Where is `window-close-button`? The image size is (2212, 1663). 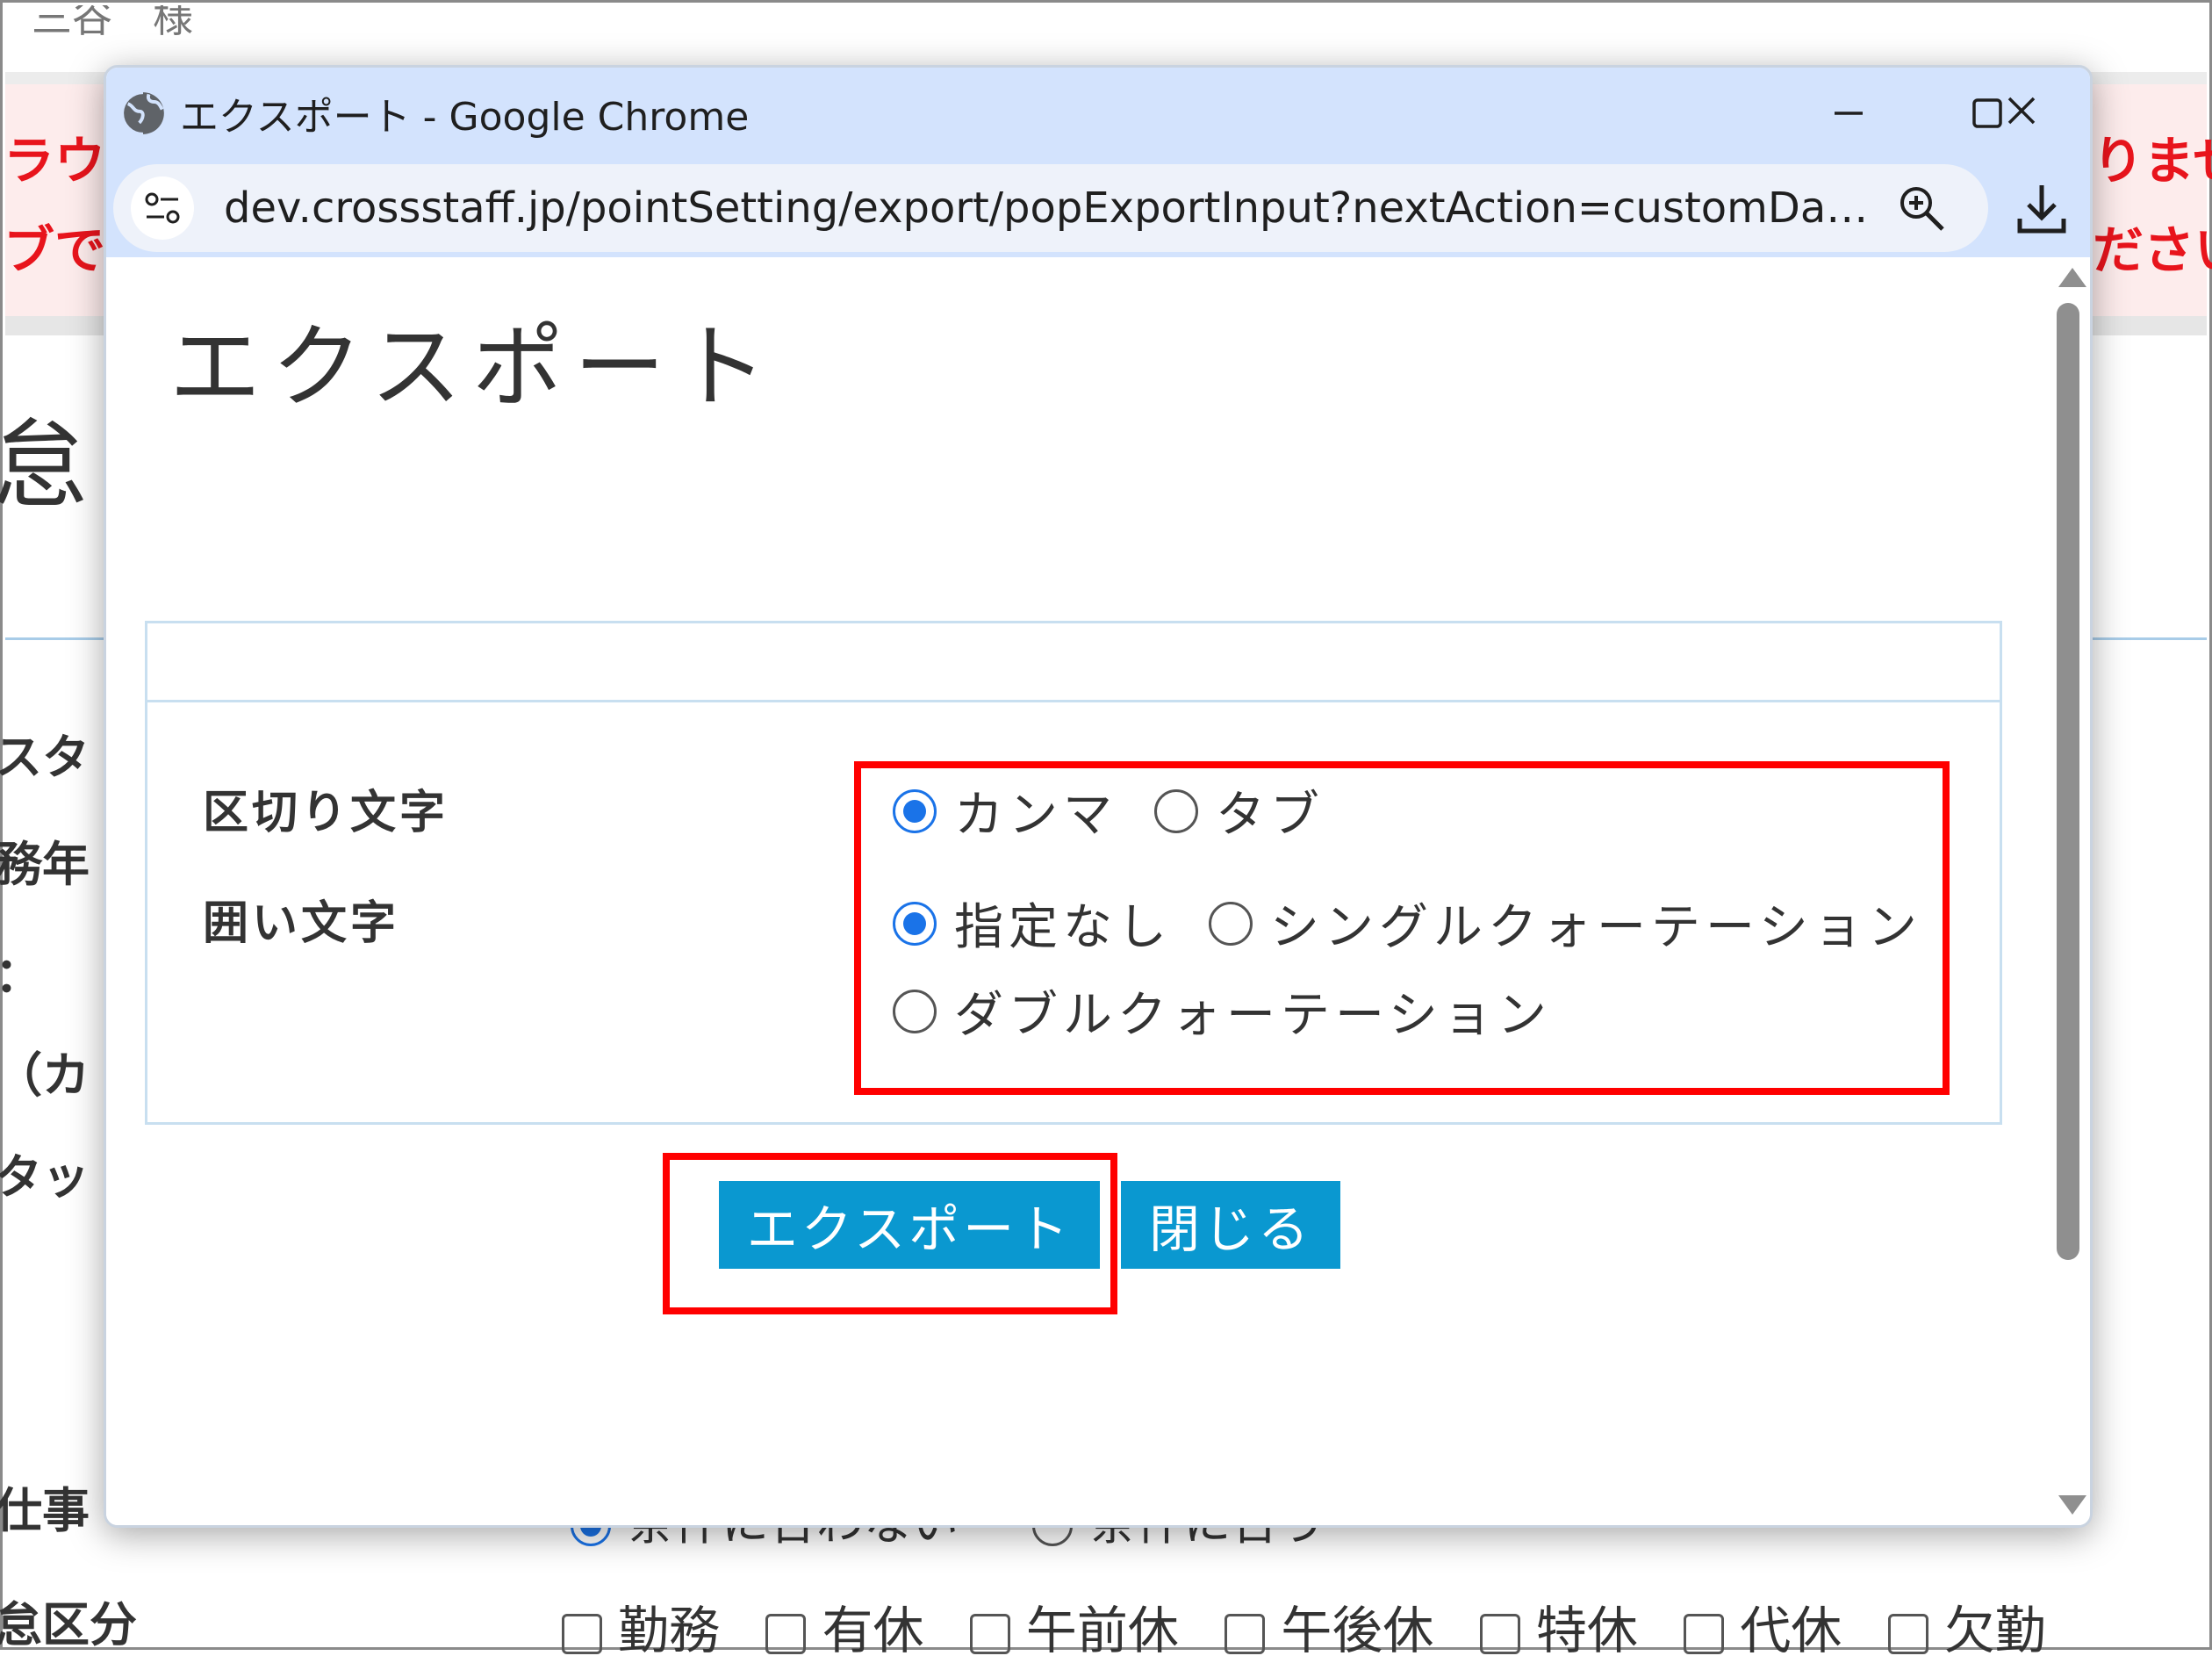 window-close-button is located at coordinates (2021, 111).